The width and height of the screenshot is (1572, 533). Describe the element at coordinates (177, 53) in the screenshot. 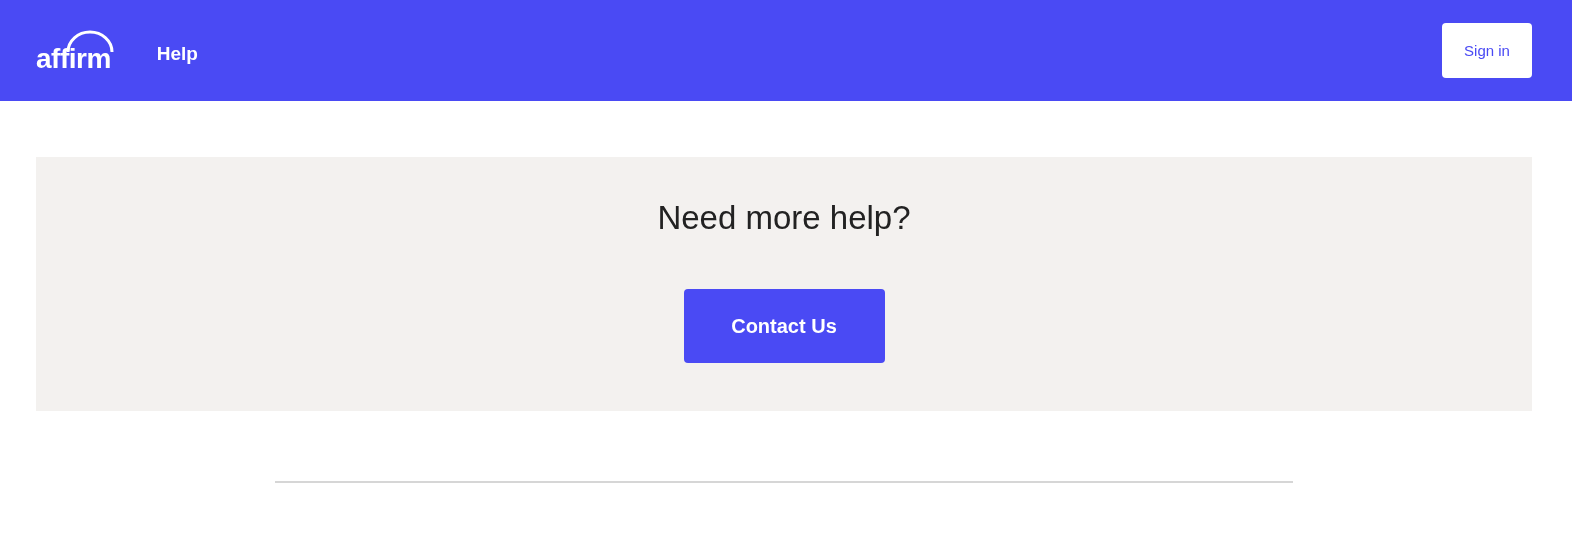

I see `help-link: Help` at that location.